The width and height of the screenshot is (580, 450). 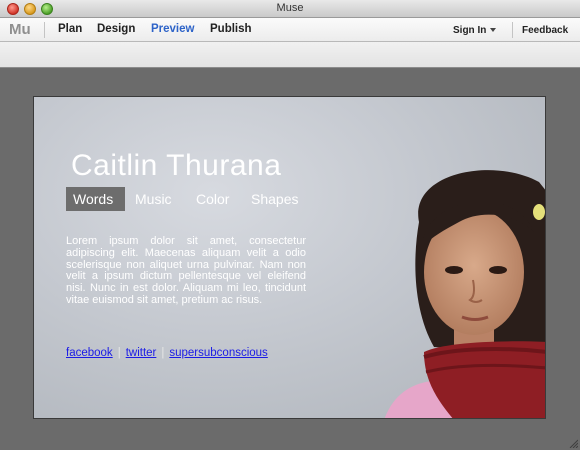 What do you see at coordinates (20, 29) in the screenshot?
I see `muse-logo: Mu` at bounding box center [20, 29].